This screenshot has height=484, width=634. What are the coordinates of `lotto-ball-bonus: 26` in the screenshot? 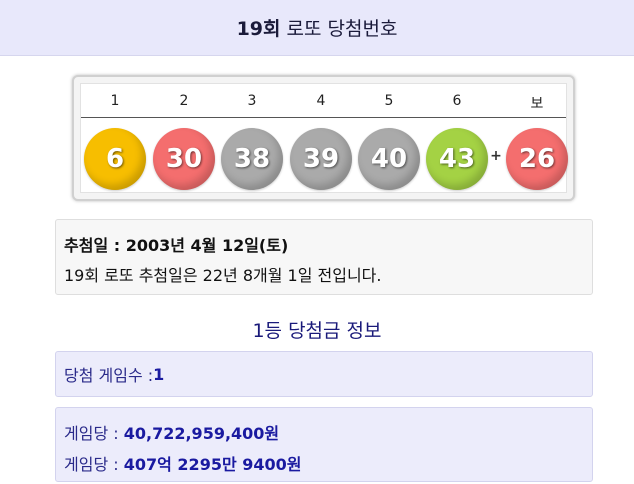 It's located at (537, 159).